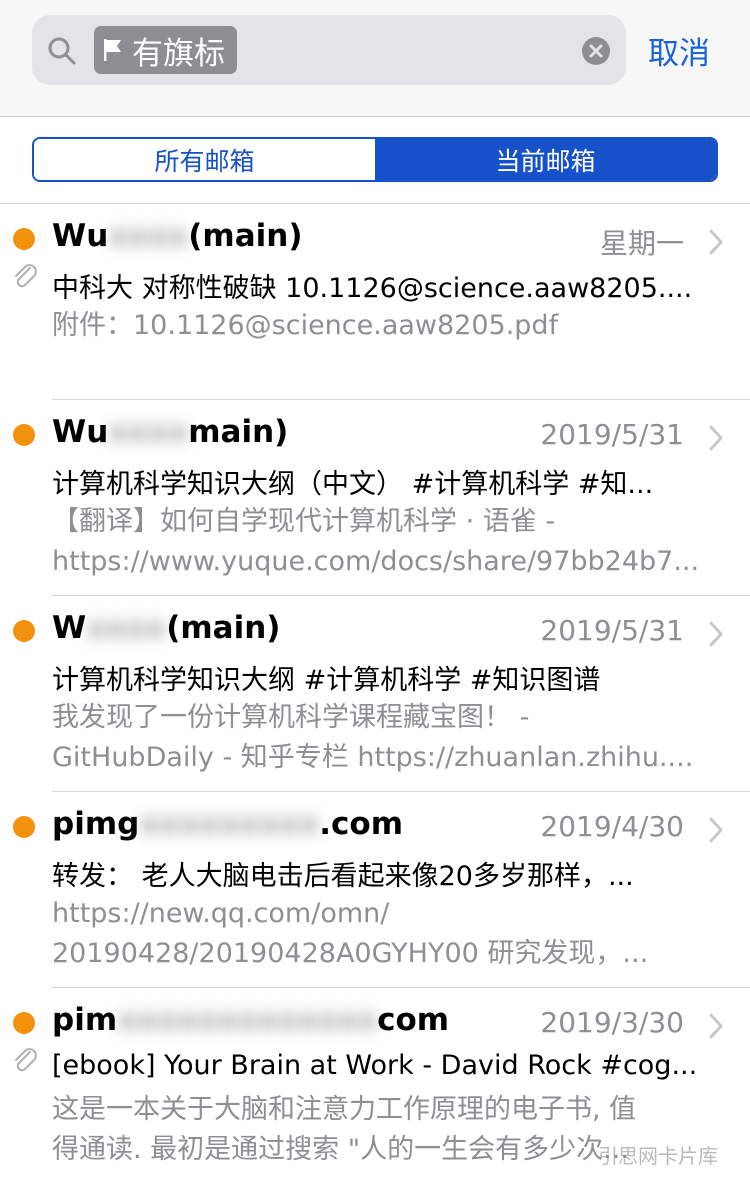  What do you see at coordinates (228, 824) in the screenshot?
I see `mail-sender: pimgxxxxxxxxx.com` at bounding box center [228, 824].